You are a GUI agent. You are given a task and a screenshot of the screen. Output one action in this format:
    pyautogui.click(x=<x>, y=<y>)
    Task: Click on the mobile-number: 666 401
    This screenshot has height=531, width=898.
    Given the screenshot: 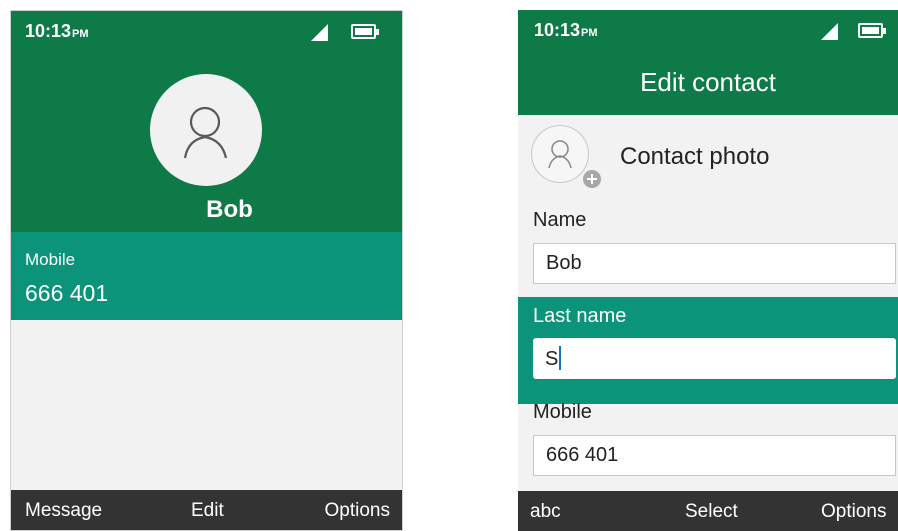 What is the action you would take?
    pyautogui.click(x=67, y=293)
    